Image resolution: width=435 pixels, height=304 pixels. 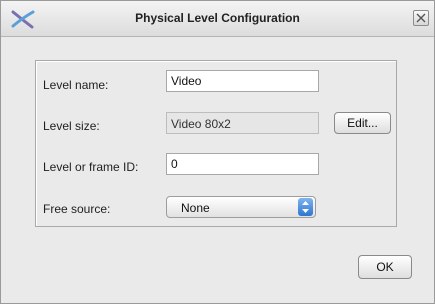 I want to click on free-source-value: None, so click(x=195, y=208).